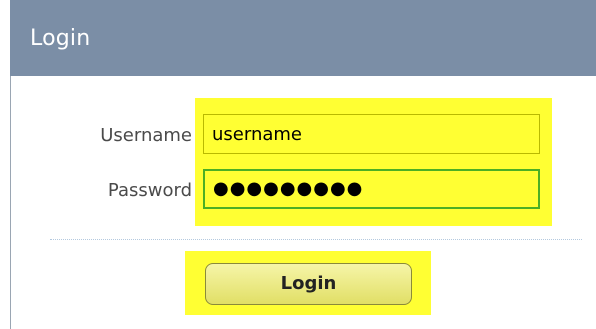  What do you see at coordinates (146, 135) in the screenshot?
I see `username-label: Username` at bounding box center [146, 135].